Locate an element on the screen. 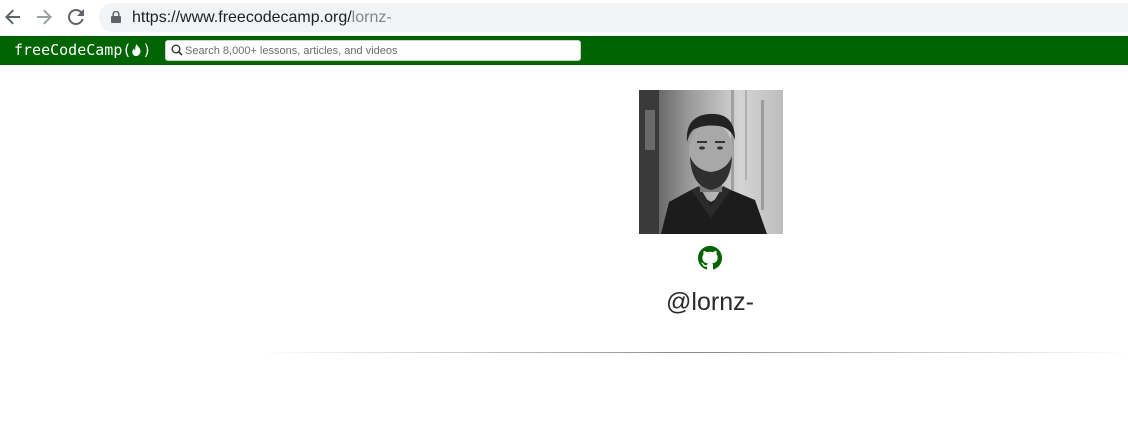 The image size is (1128, 433). search-icon is located at coordinates (177, 50).